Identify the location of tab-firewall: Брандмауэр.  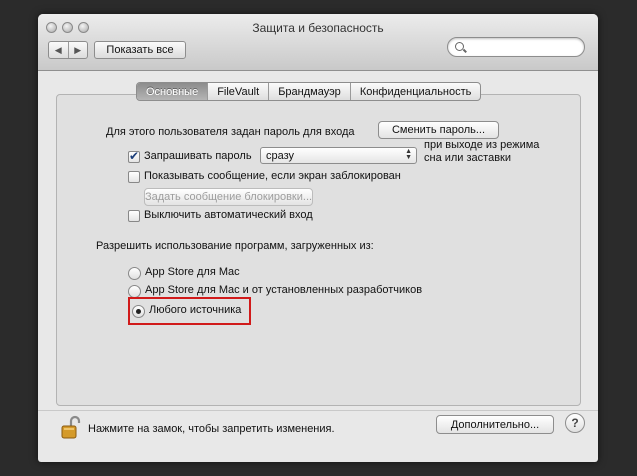
(309, 91).